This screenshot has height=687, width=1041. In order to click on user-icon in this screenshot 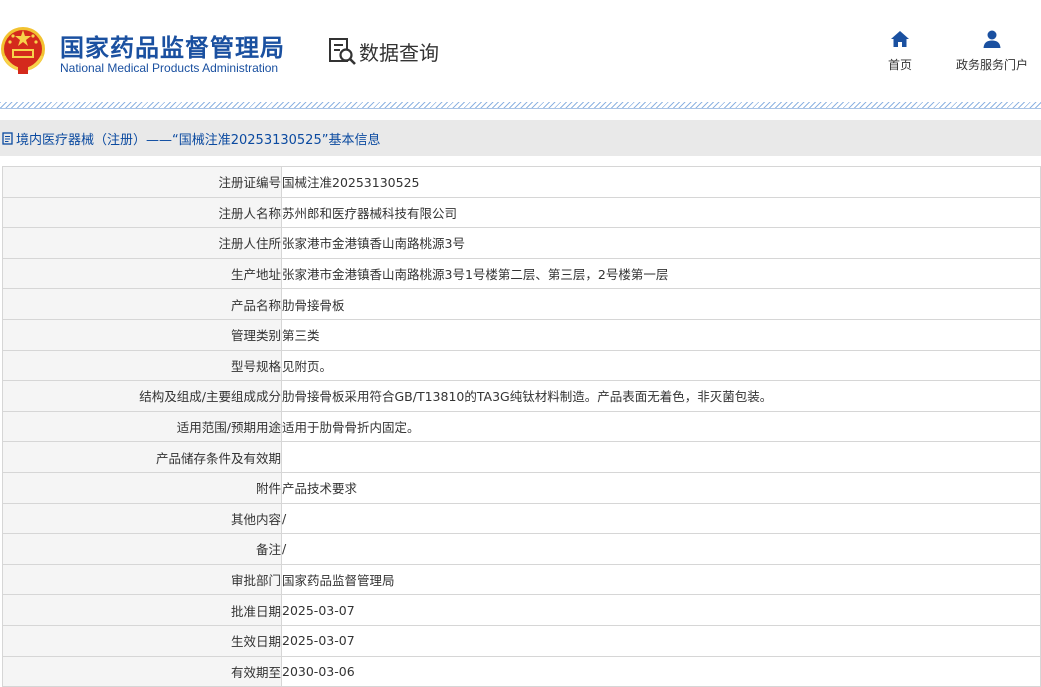, I will do `click(992, 39)`.